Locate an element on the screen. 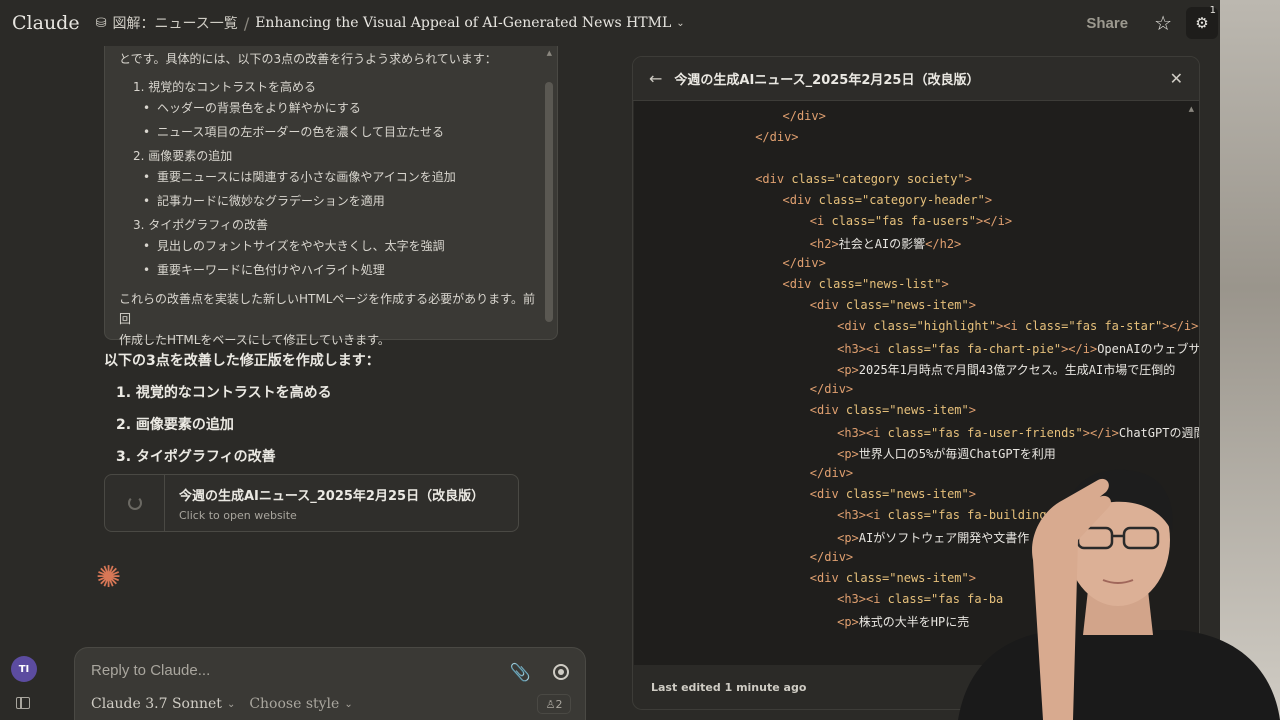 Image resolution: width=1280 pixels, height=720 pixels. thinking-item-label: 3. タイポグラフィの改善 is located at coordinates (201, 225).